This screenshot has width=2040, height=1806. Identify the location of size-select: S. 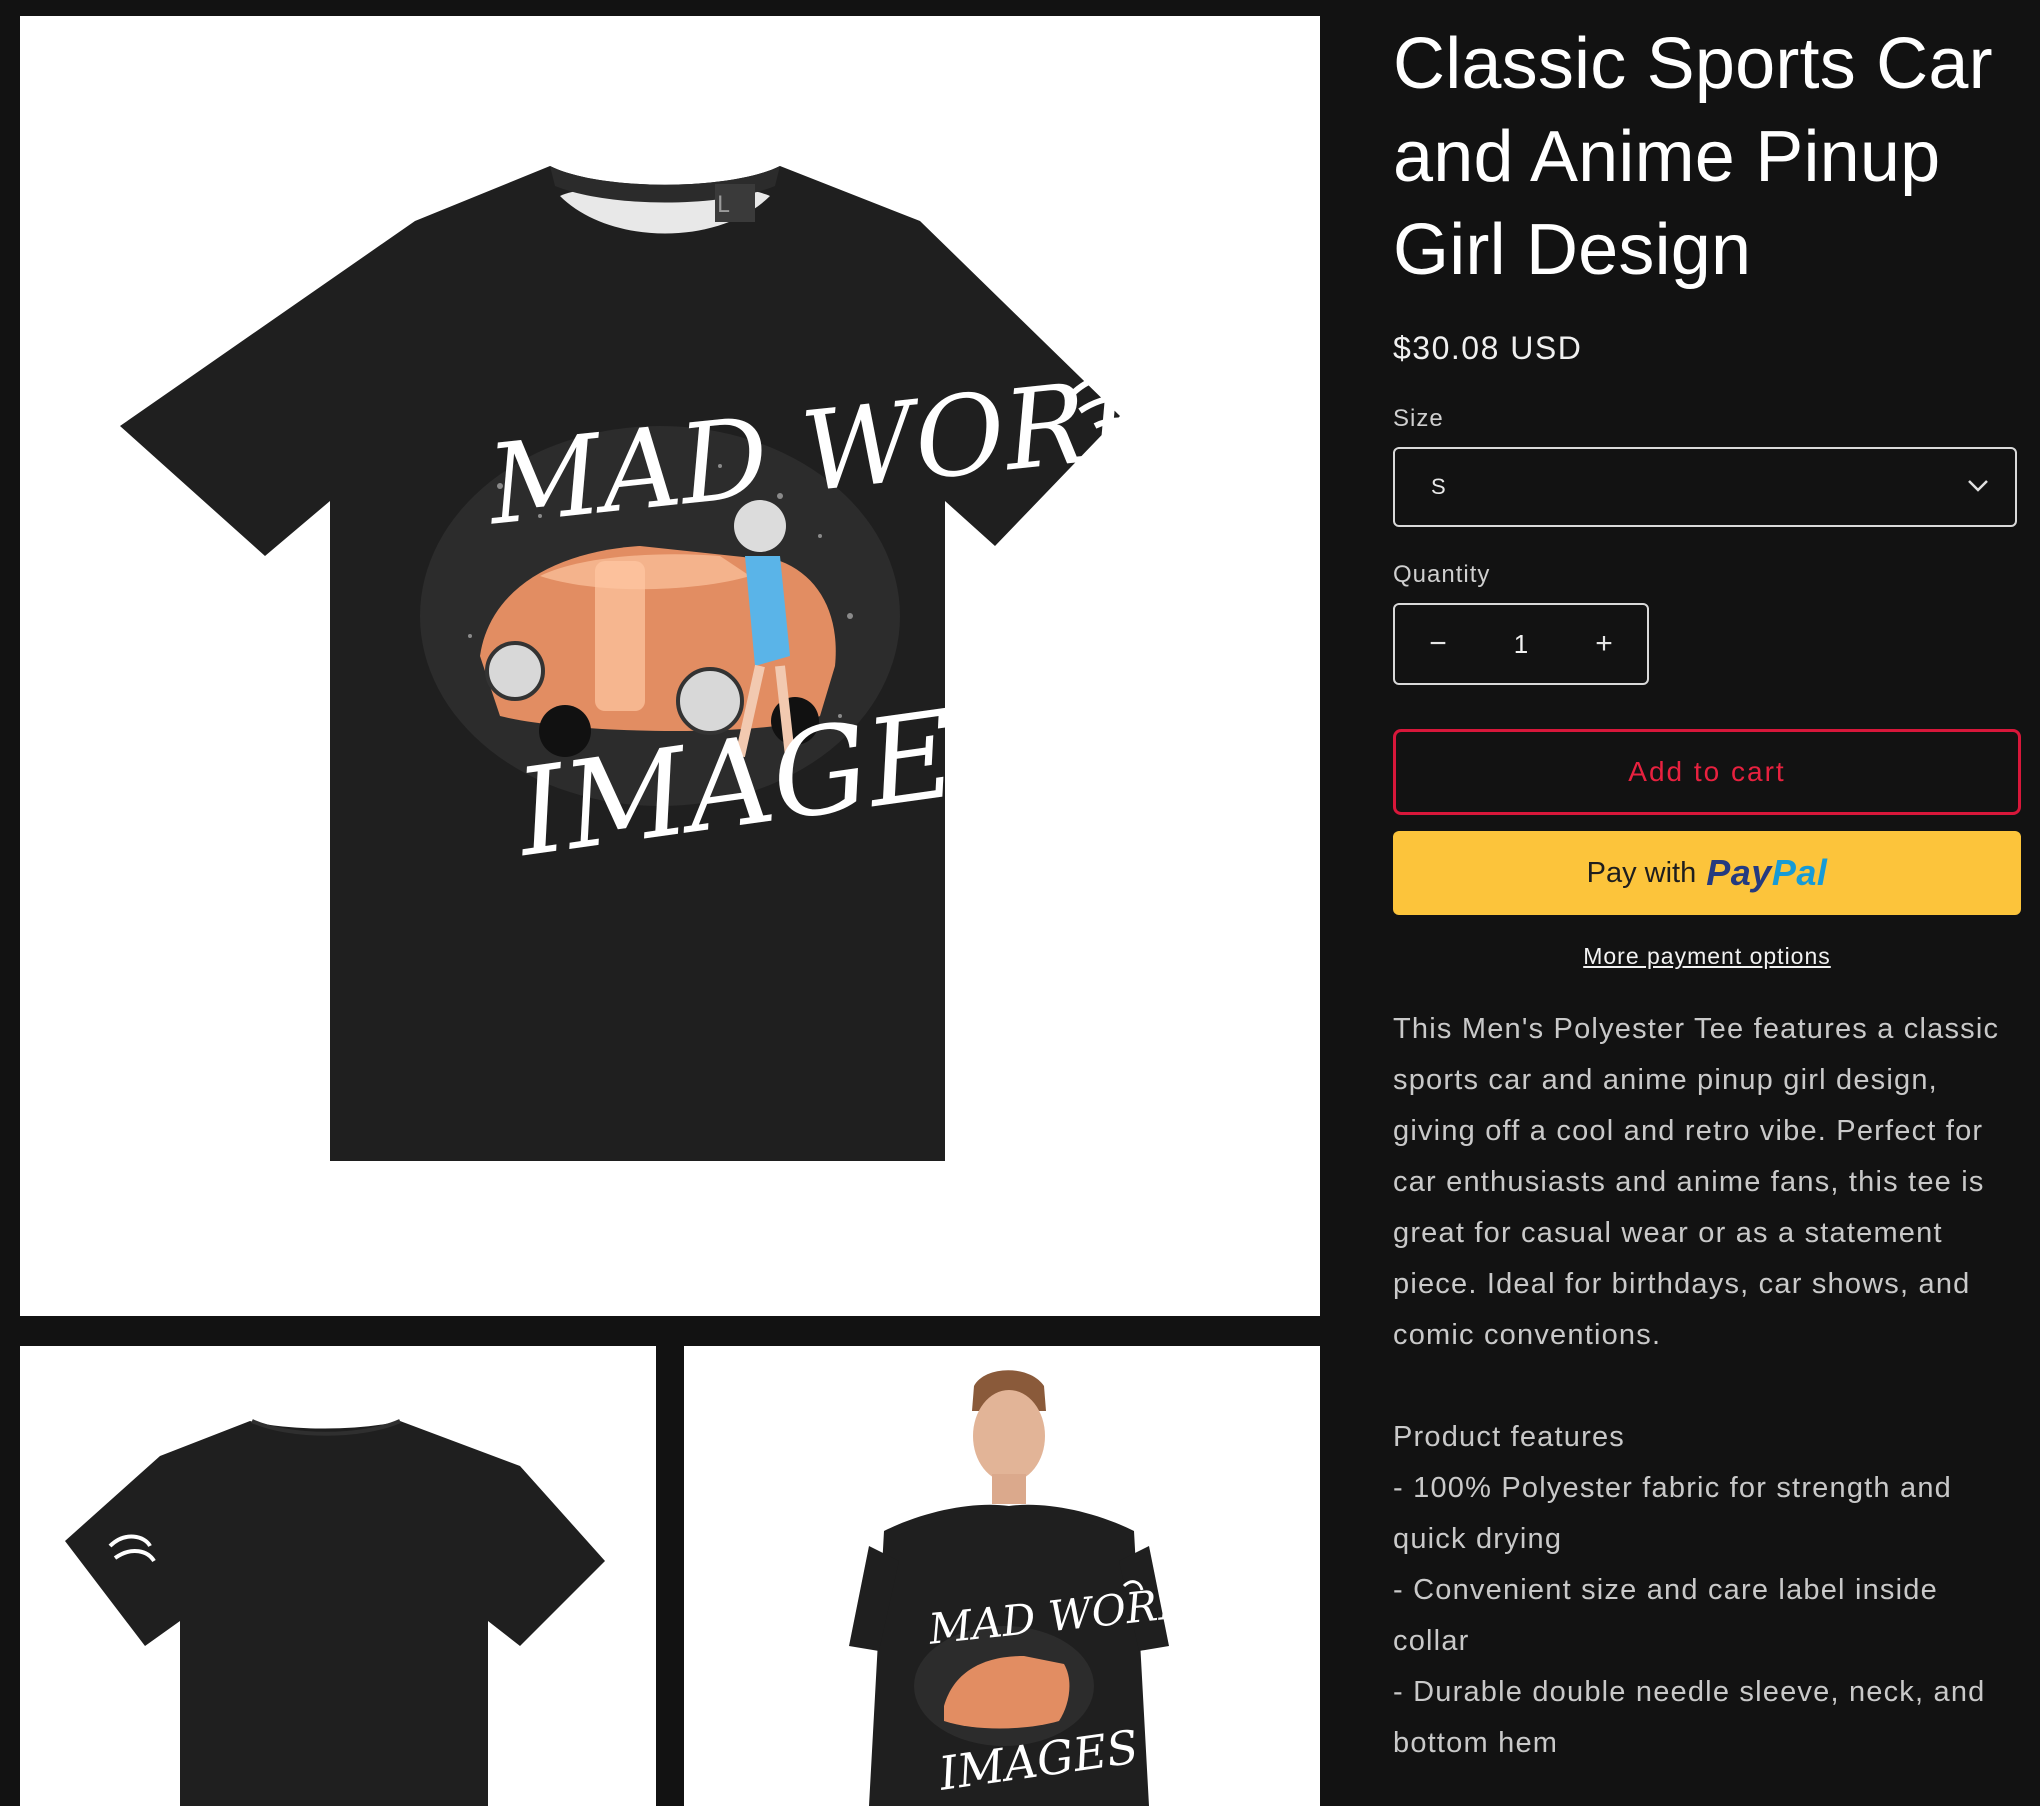
(1705, 487).